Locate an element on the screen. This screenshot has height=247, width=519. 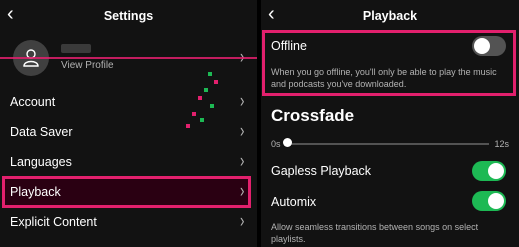
settings-item-data-saver: Data Saver › is located at coordinates (128, 132).